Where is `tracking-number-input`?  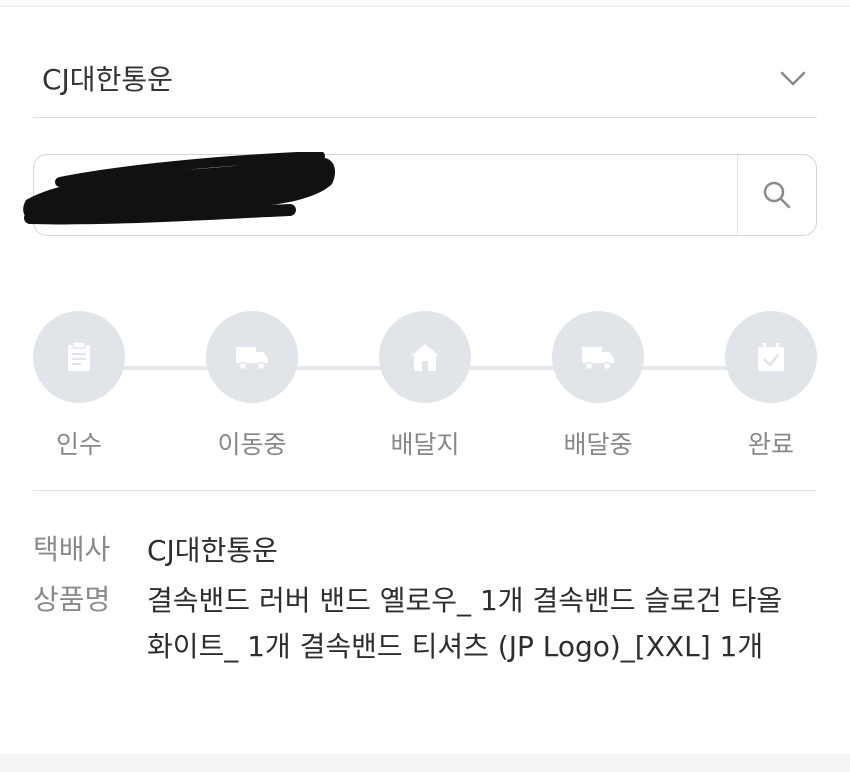
tracking-number-input is located at coordinates (384, 196).